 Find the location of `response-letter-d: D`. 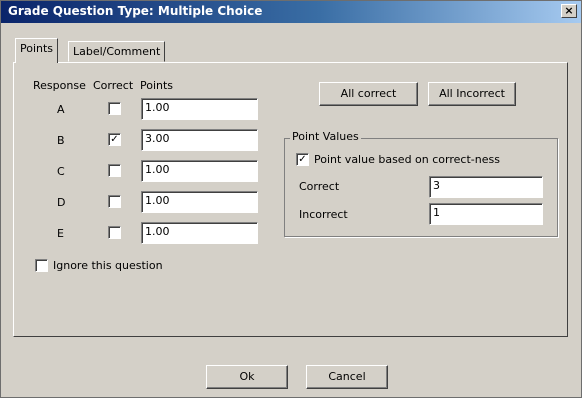

response-letter-d: D is located at coordinates (61, 202).